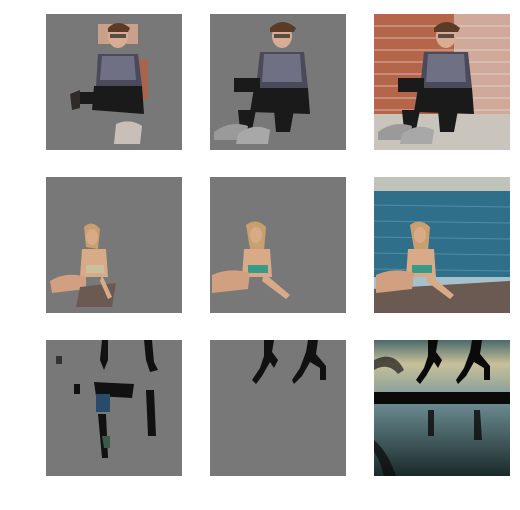 This screenshot has height=510, width=520. What do you see at coordinates (114, 82) in the screenshot?
I see `man-coarse-mask-image` at bounding box center [114, 82].